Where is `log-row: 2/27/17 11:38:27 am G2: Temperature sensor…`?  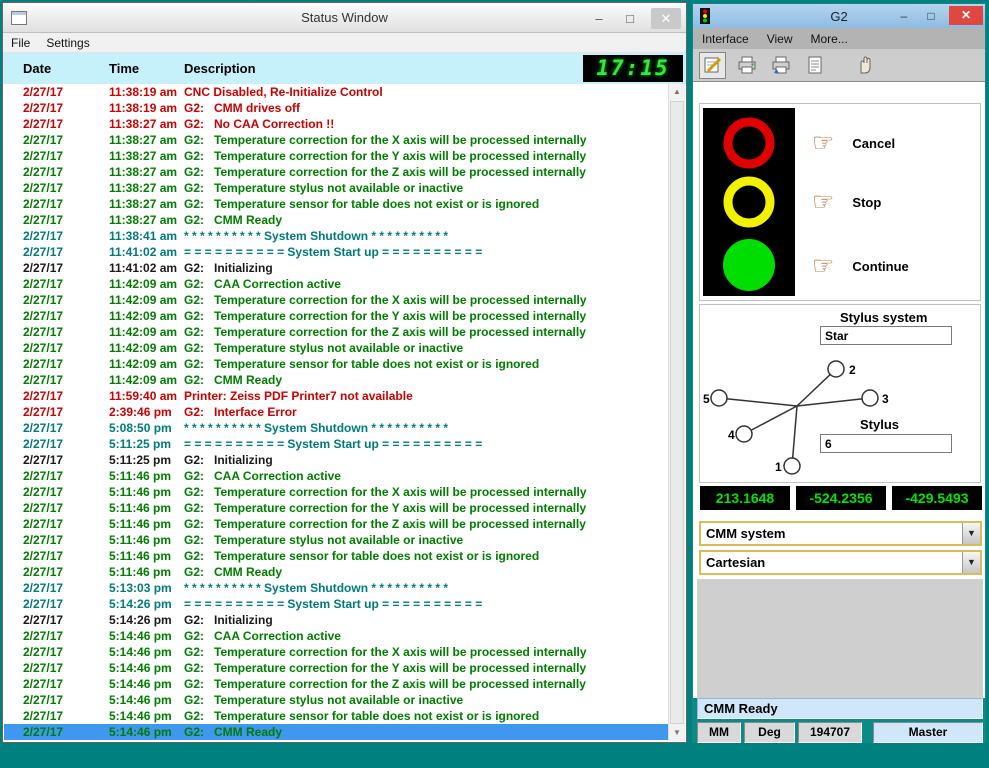
log-row: 2/27/17 11:38:27 am G2: Temperature sensor… is located at coordinates (336, 204).